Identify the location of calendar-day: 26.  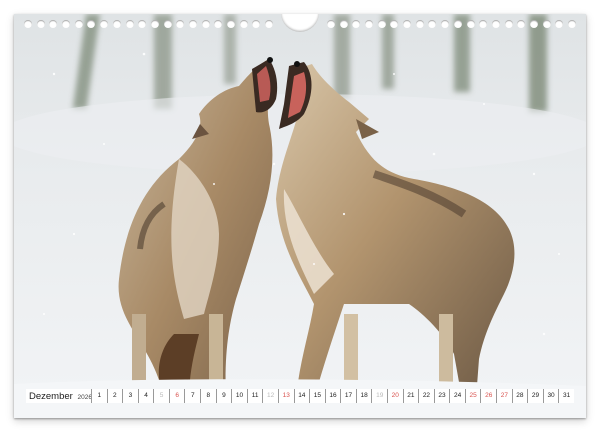
(488, 396).